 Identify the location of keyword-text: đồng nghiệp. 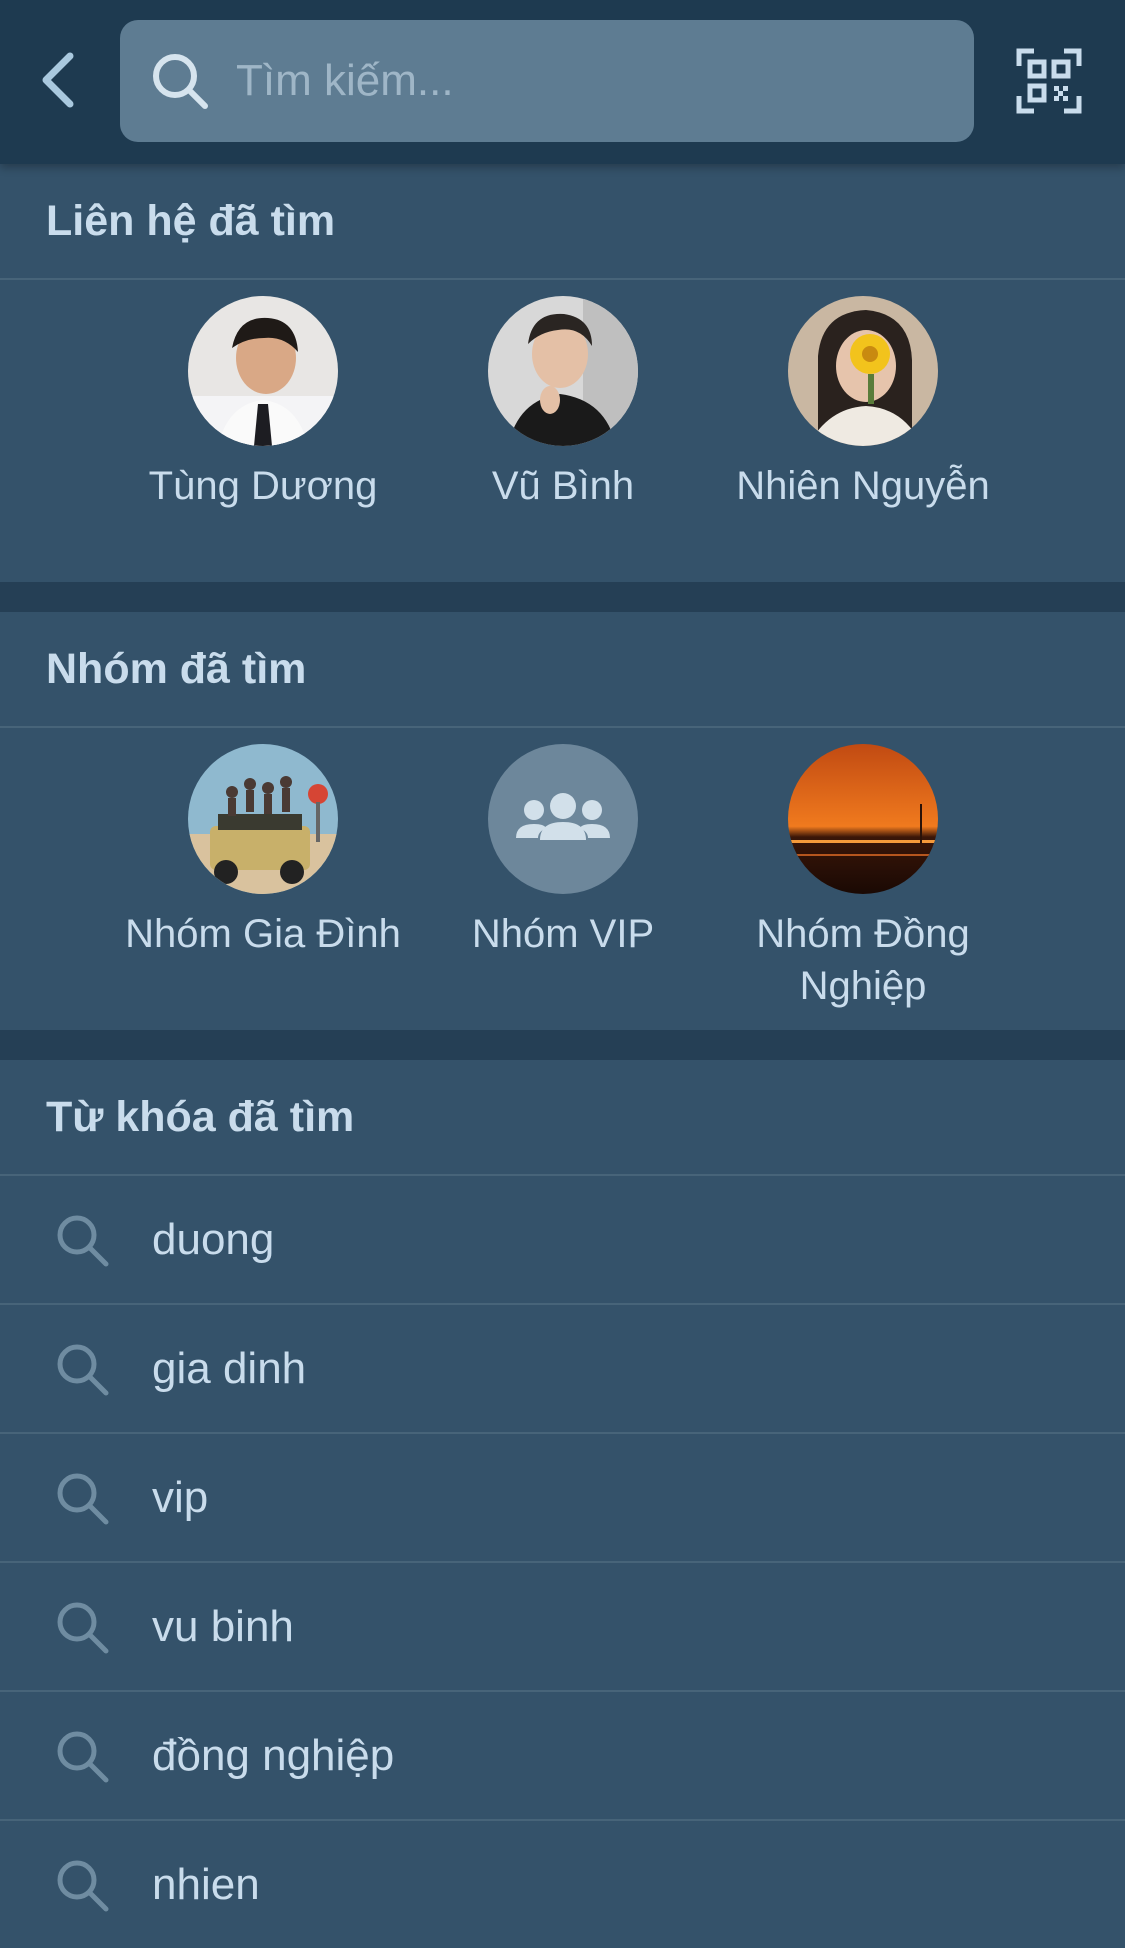
(273, 1755).